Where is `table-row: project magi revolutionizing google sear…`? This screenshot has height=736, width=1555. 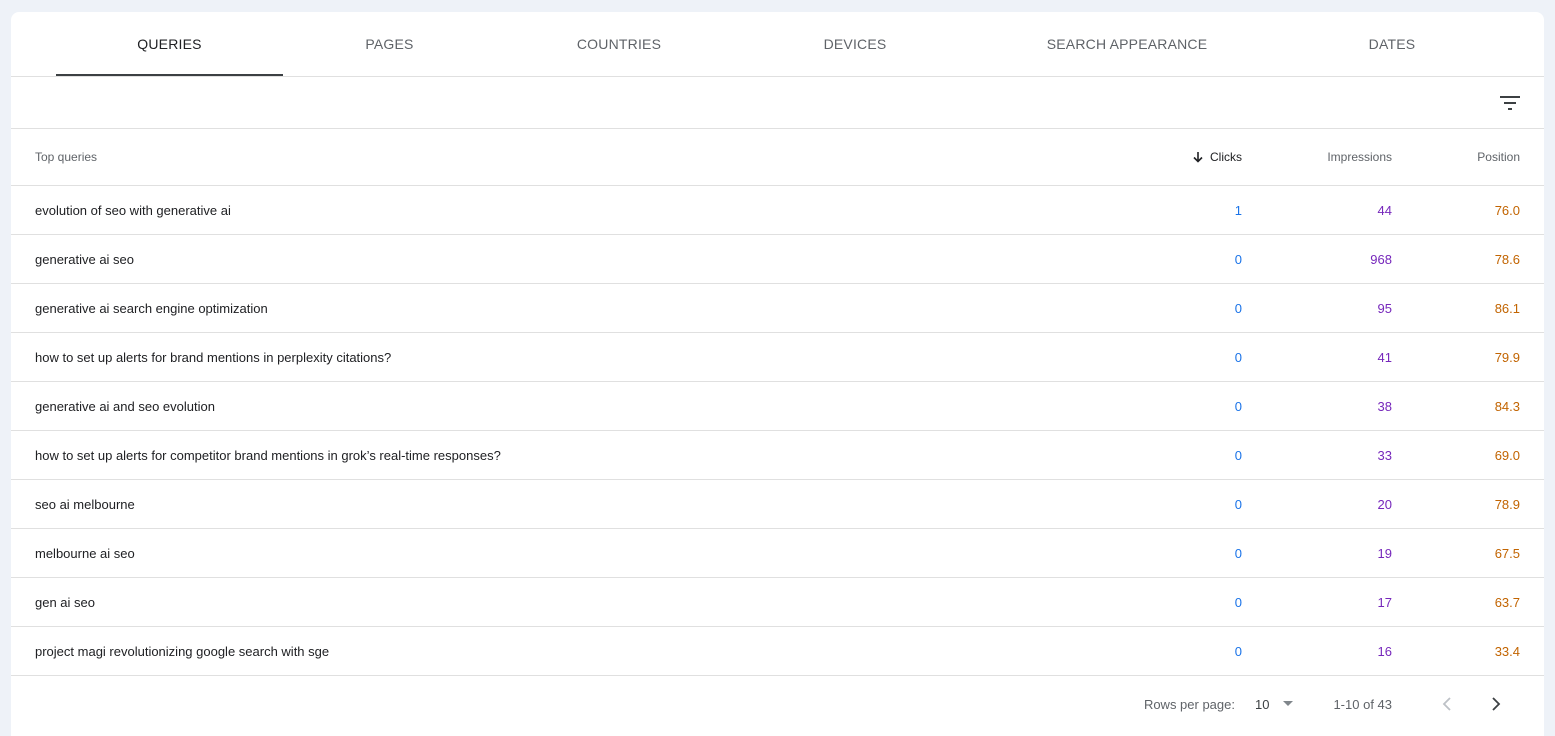
table-row: project magi revolutionizing google sear… is located at coordinates (777, 651).